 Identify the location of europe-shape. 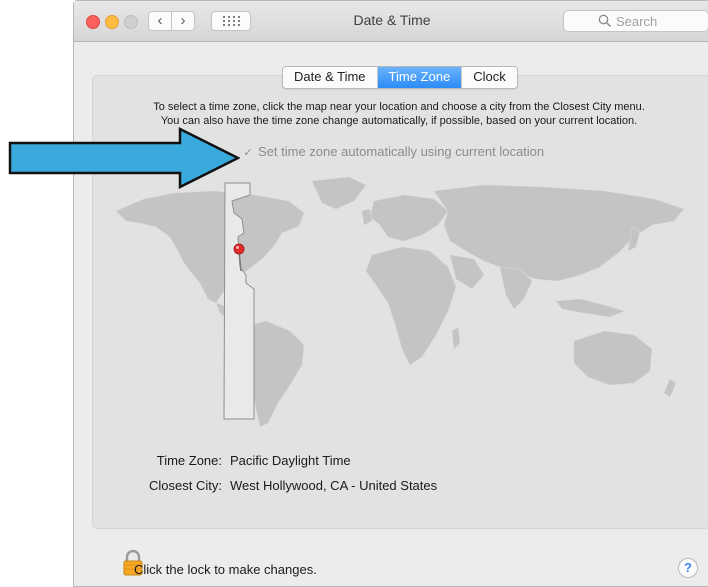
(409, 218).